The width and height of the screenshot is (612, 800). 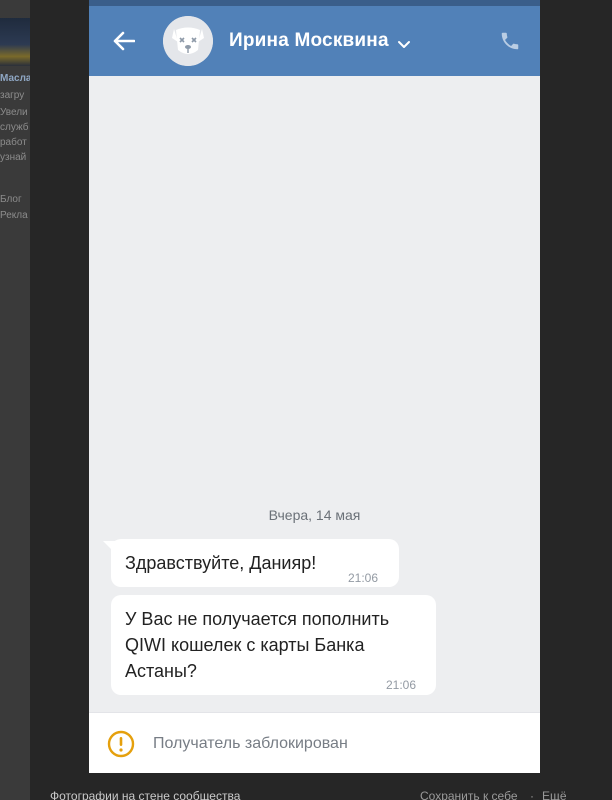 I want to click on save-to-self-link: Сохранить к себе, so click(x=469, y=794).